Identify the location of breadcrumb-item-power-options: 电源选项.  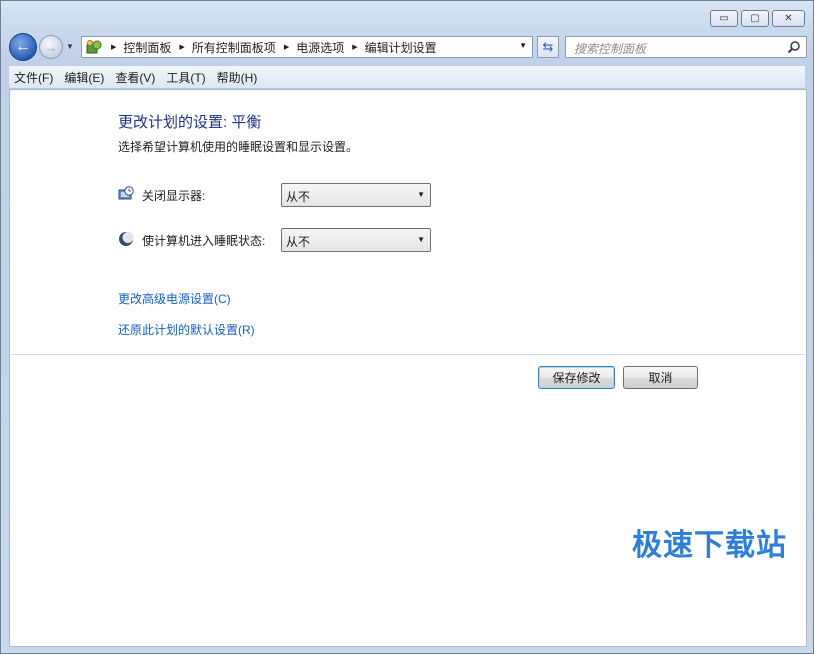
(320, 47).